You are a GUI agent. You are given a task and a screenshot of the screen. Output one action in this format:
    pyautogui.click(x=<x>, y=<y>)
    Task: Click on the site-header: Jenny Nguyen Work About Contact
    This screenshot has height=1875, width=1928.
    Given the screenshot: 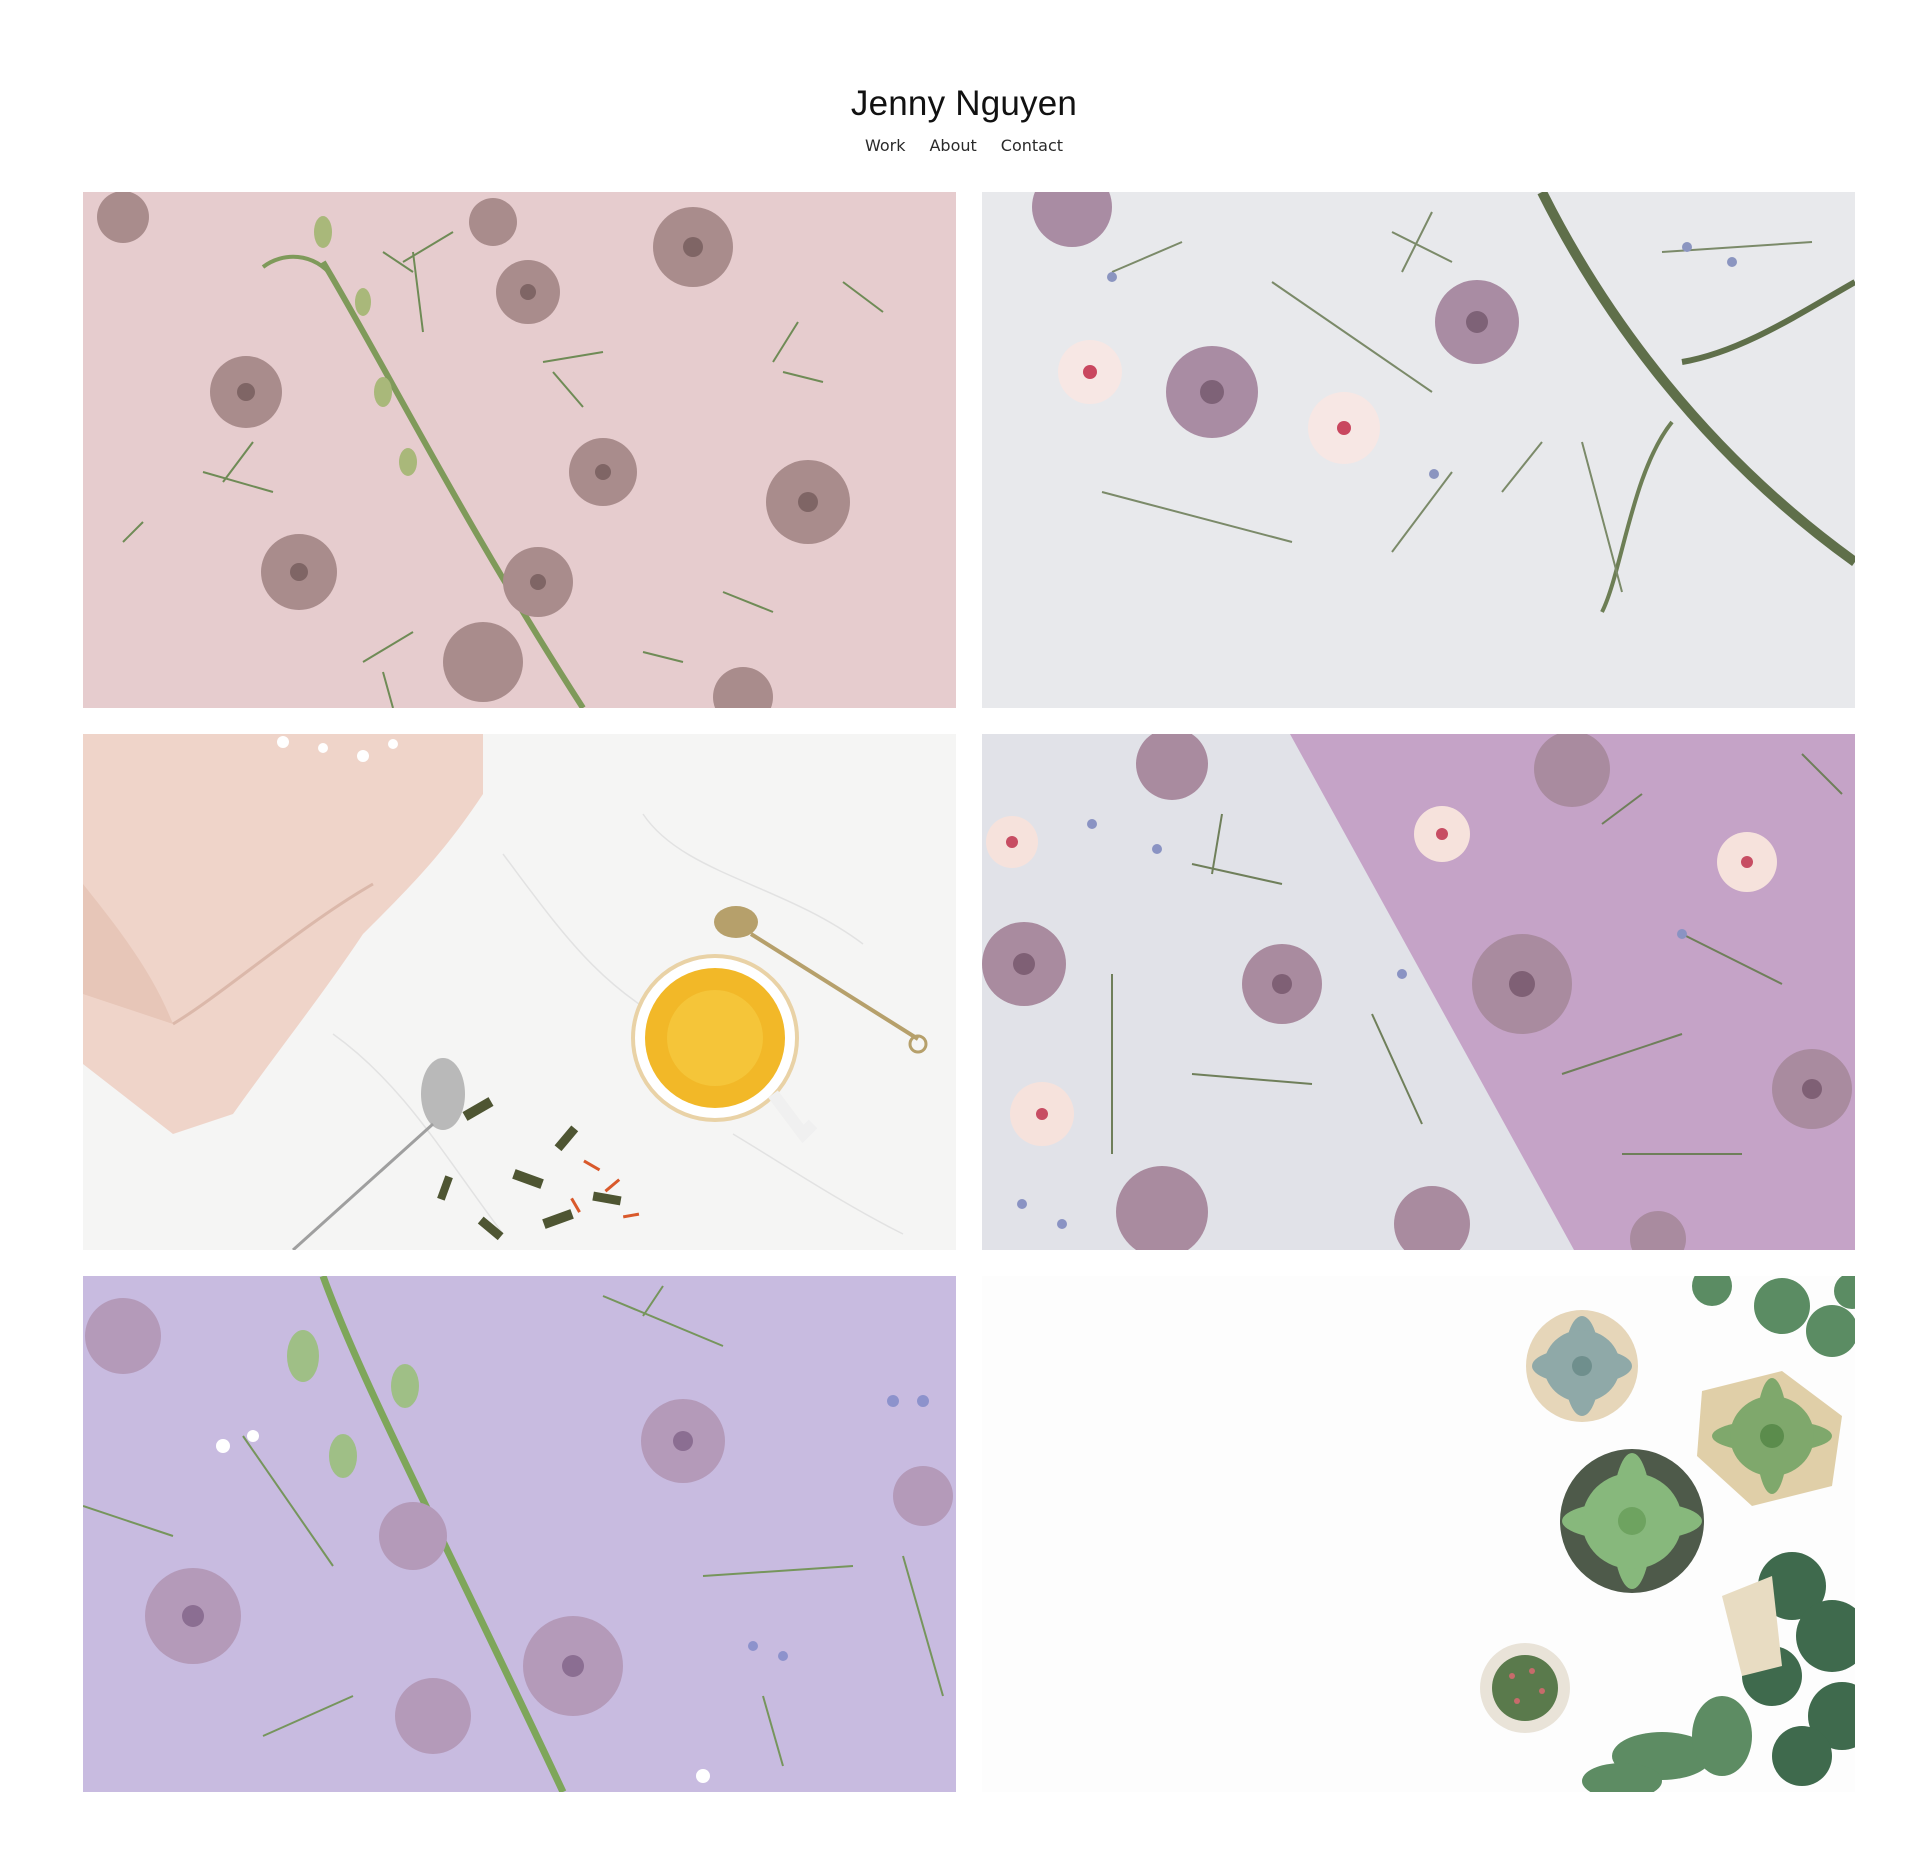 What is the action you would take?
    pyautogui.click(x=964, y=85)
    